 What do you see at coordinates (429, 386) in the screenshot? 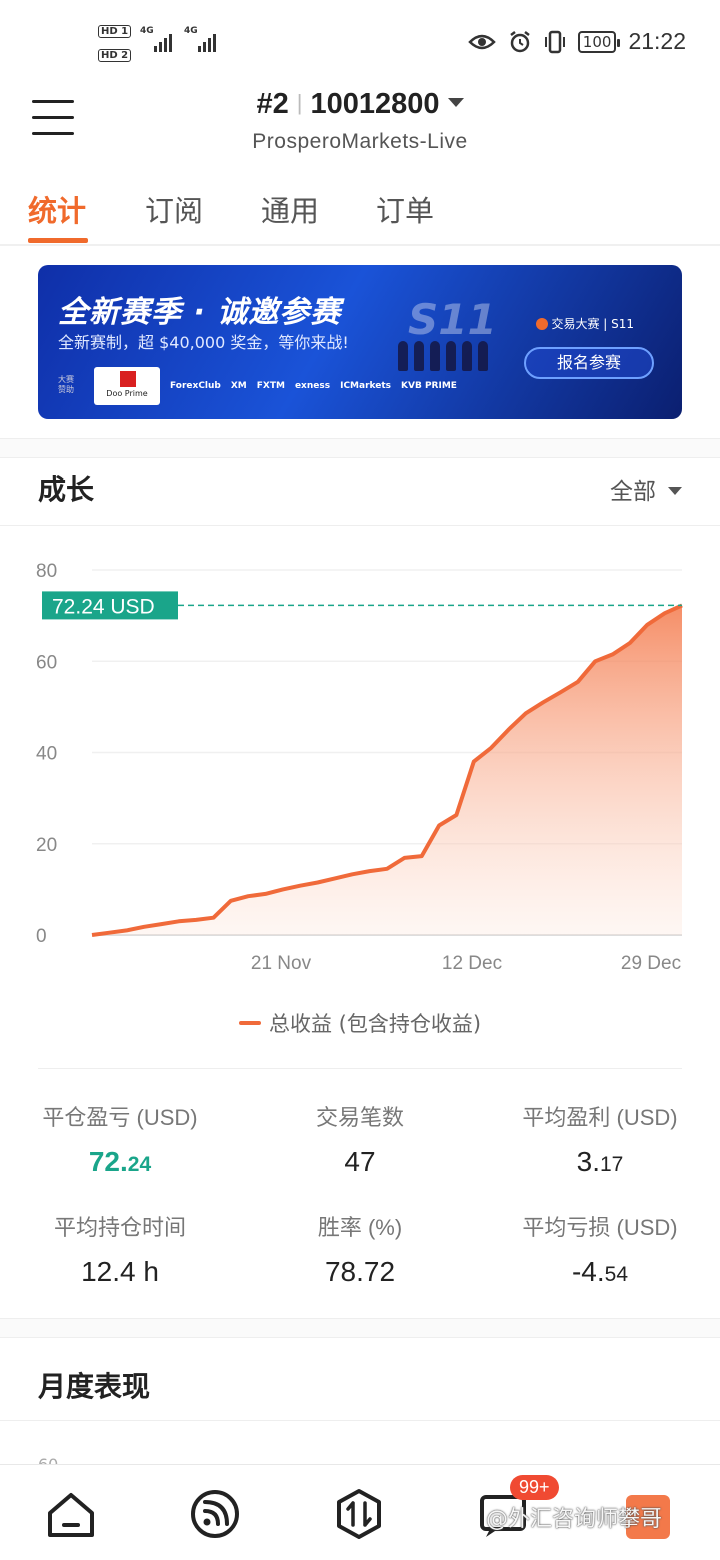
I see `sponsor-logo: KVB PRIME` at bounding box center [429, 386].